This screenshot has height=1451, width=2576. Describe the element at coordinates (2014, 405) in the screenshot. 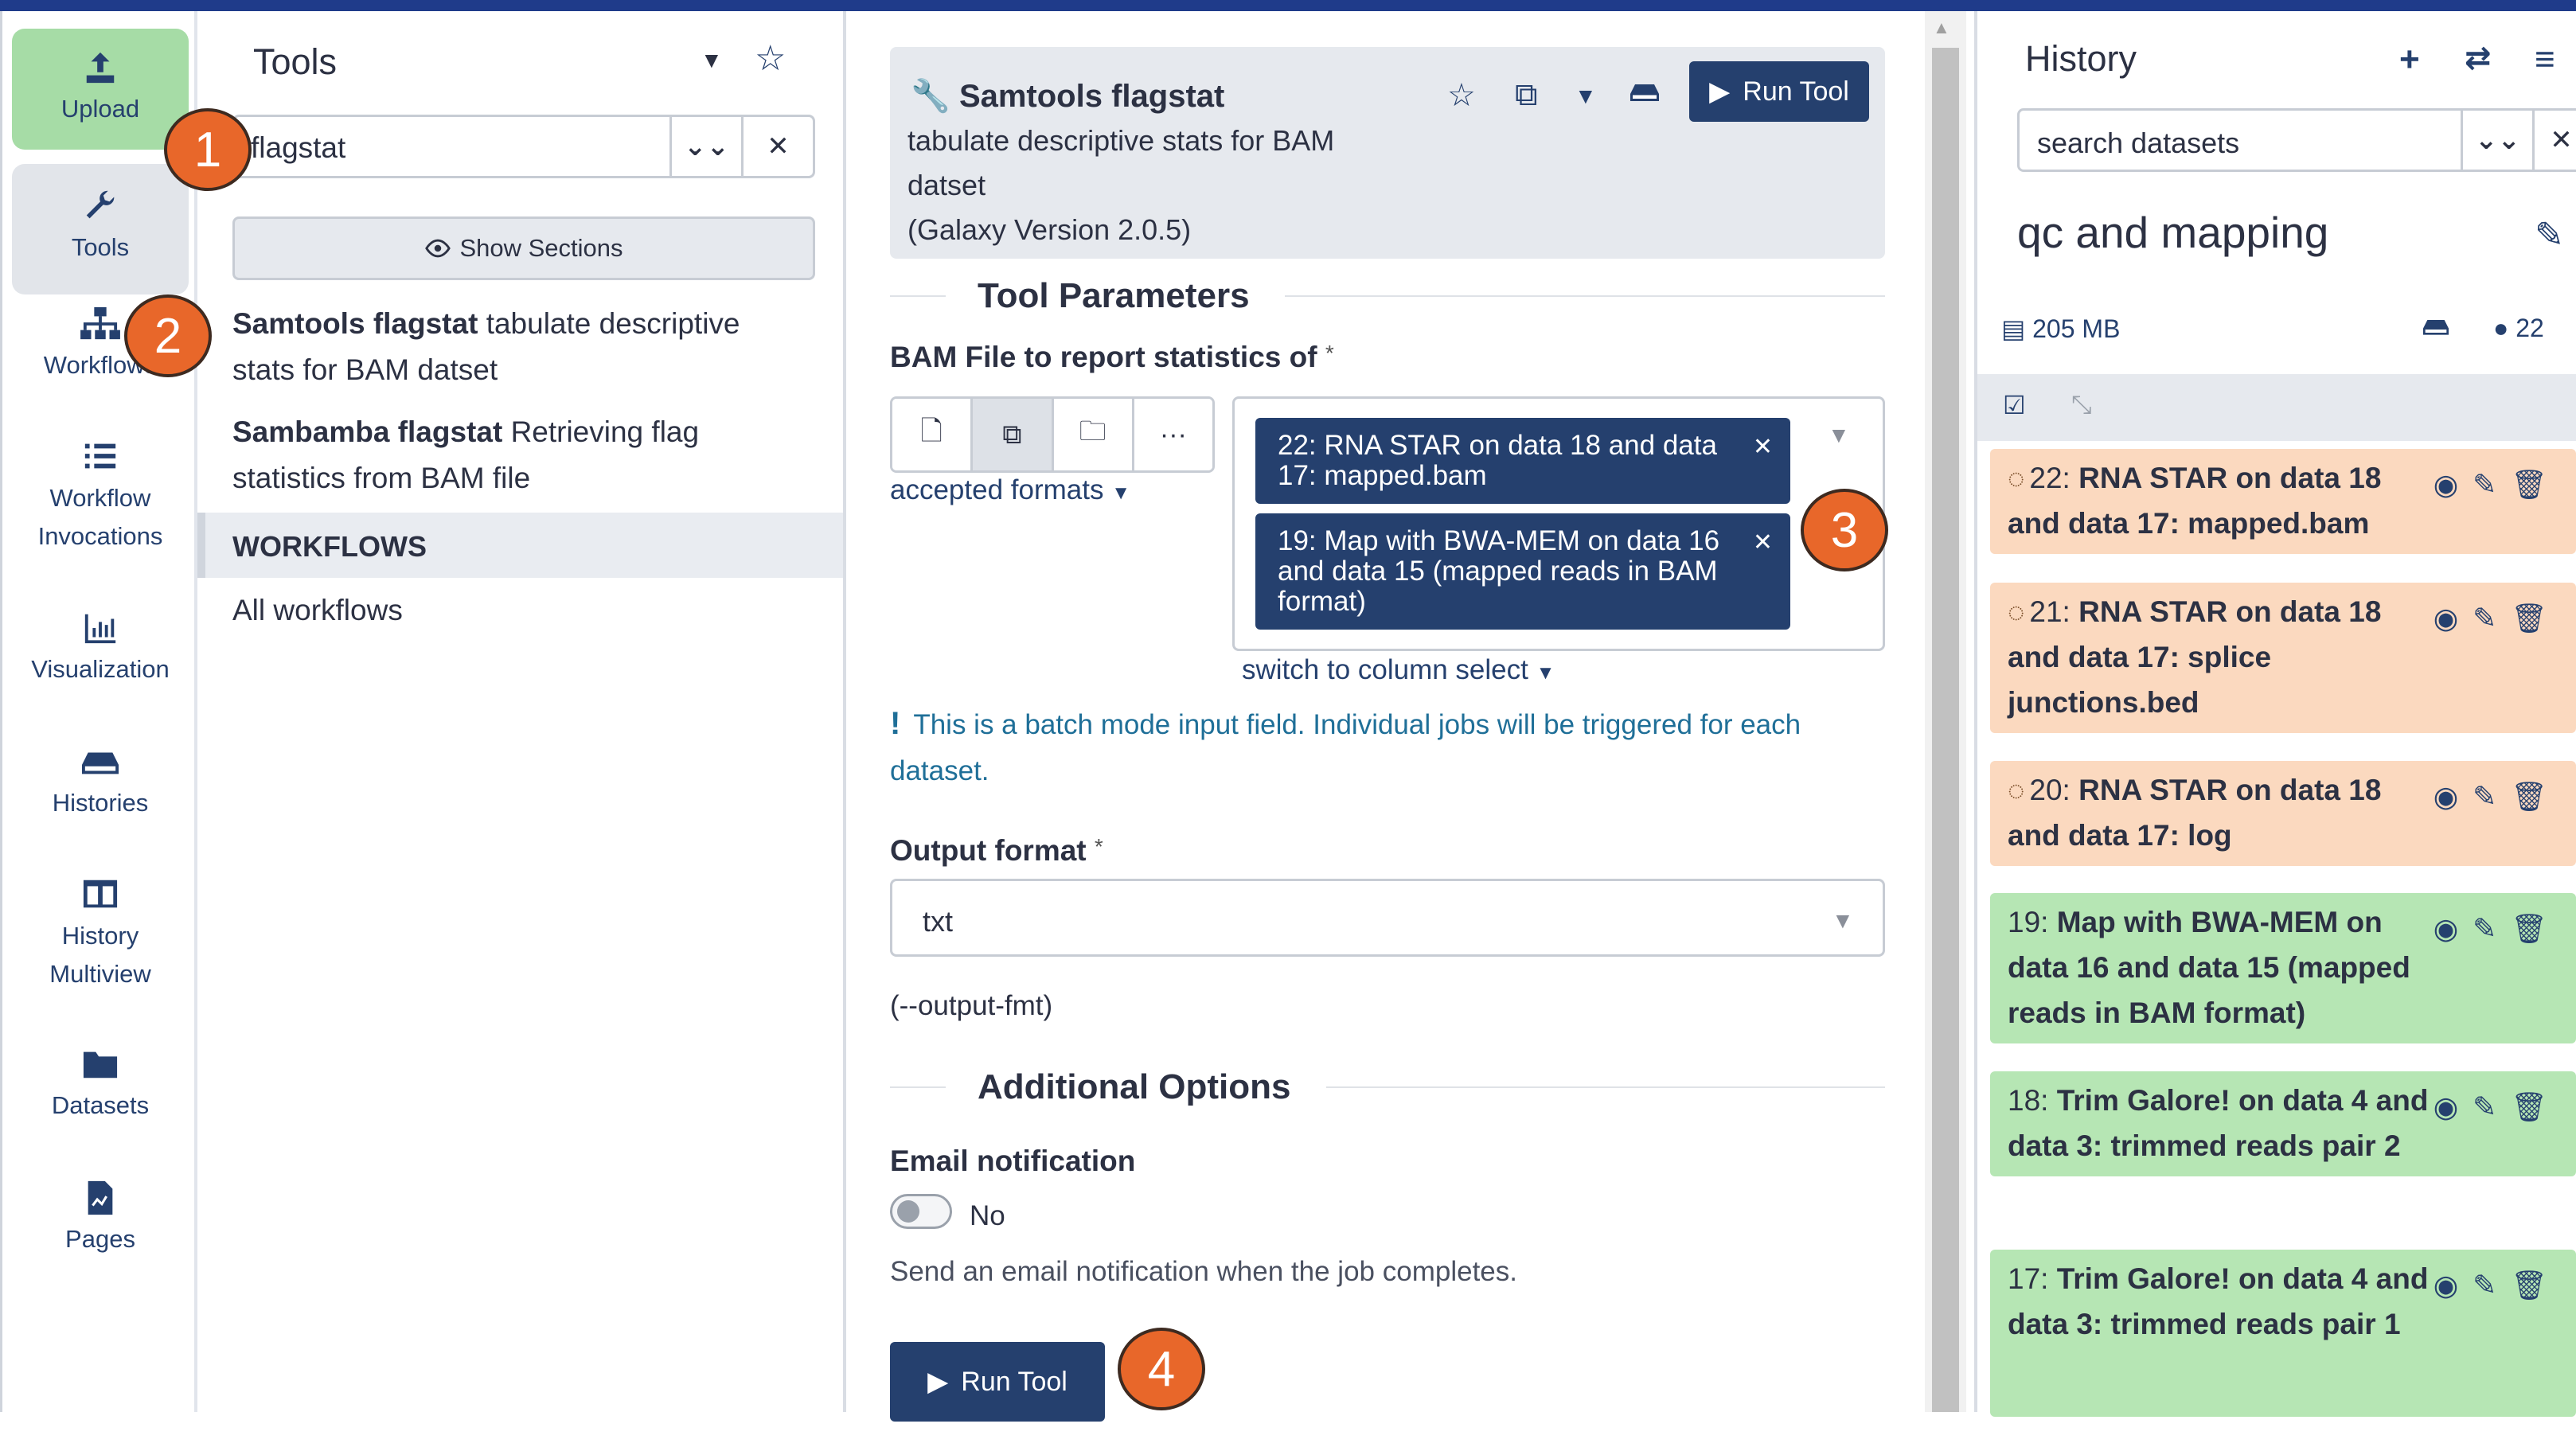

I see `checkbox-icon: ☑` at that location.